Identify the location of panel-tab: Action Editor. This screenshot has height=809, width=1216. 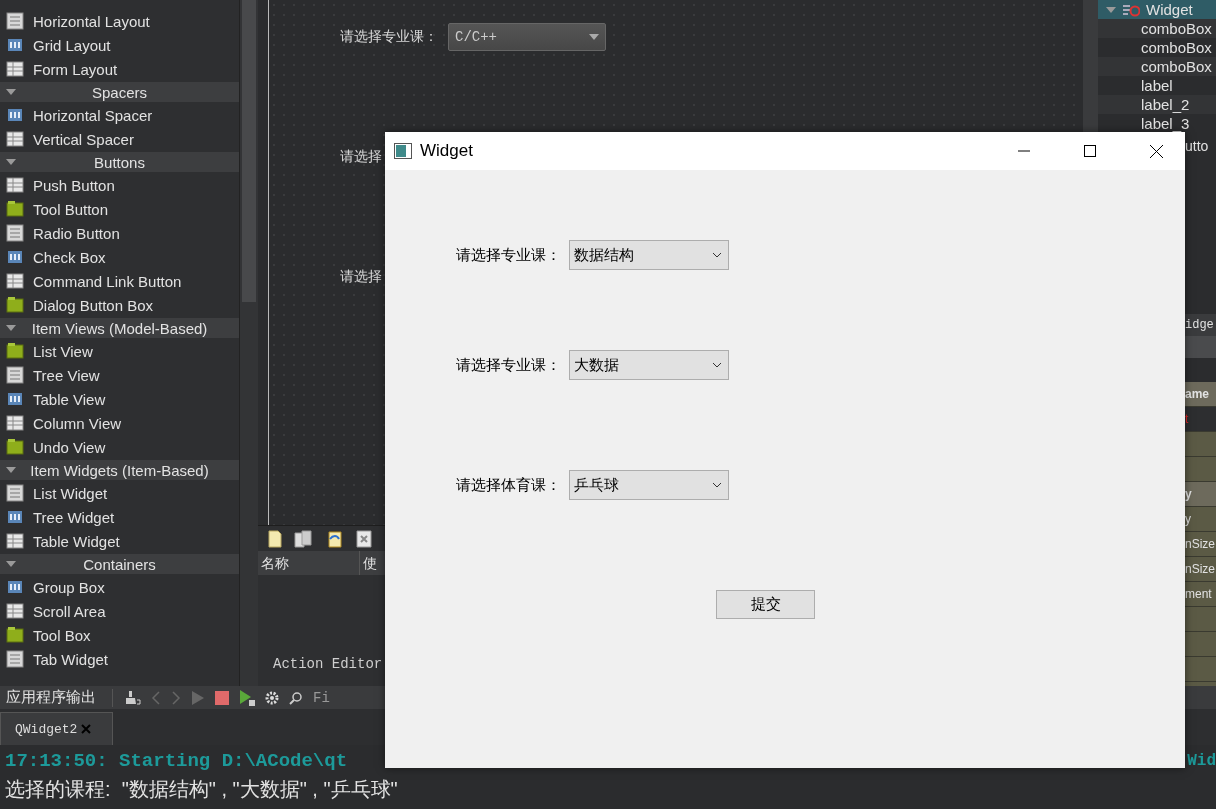
(328, 666).